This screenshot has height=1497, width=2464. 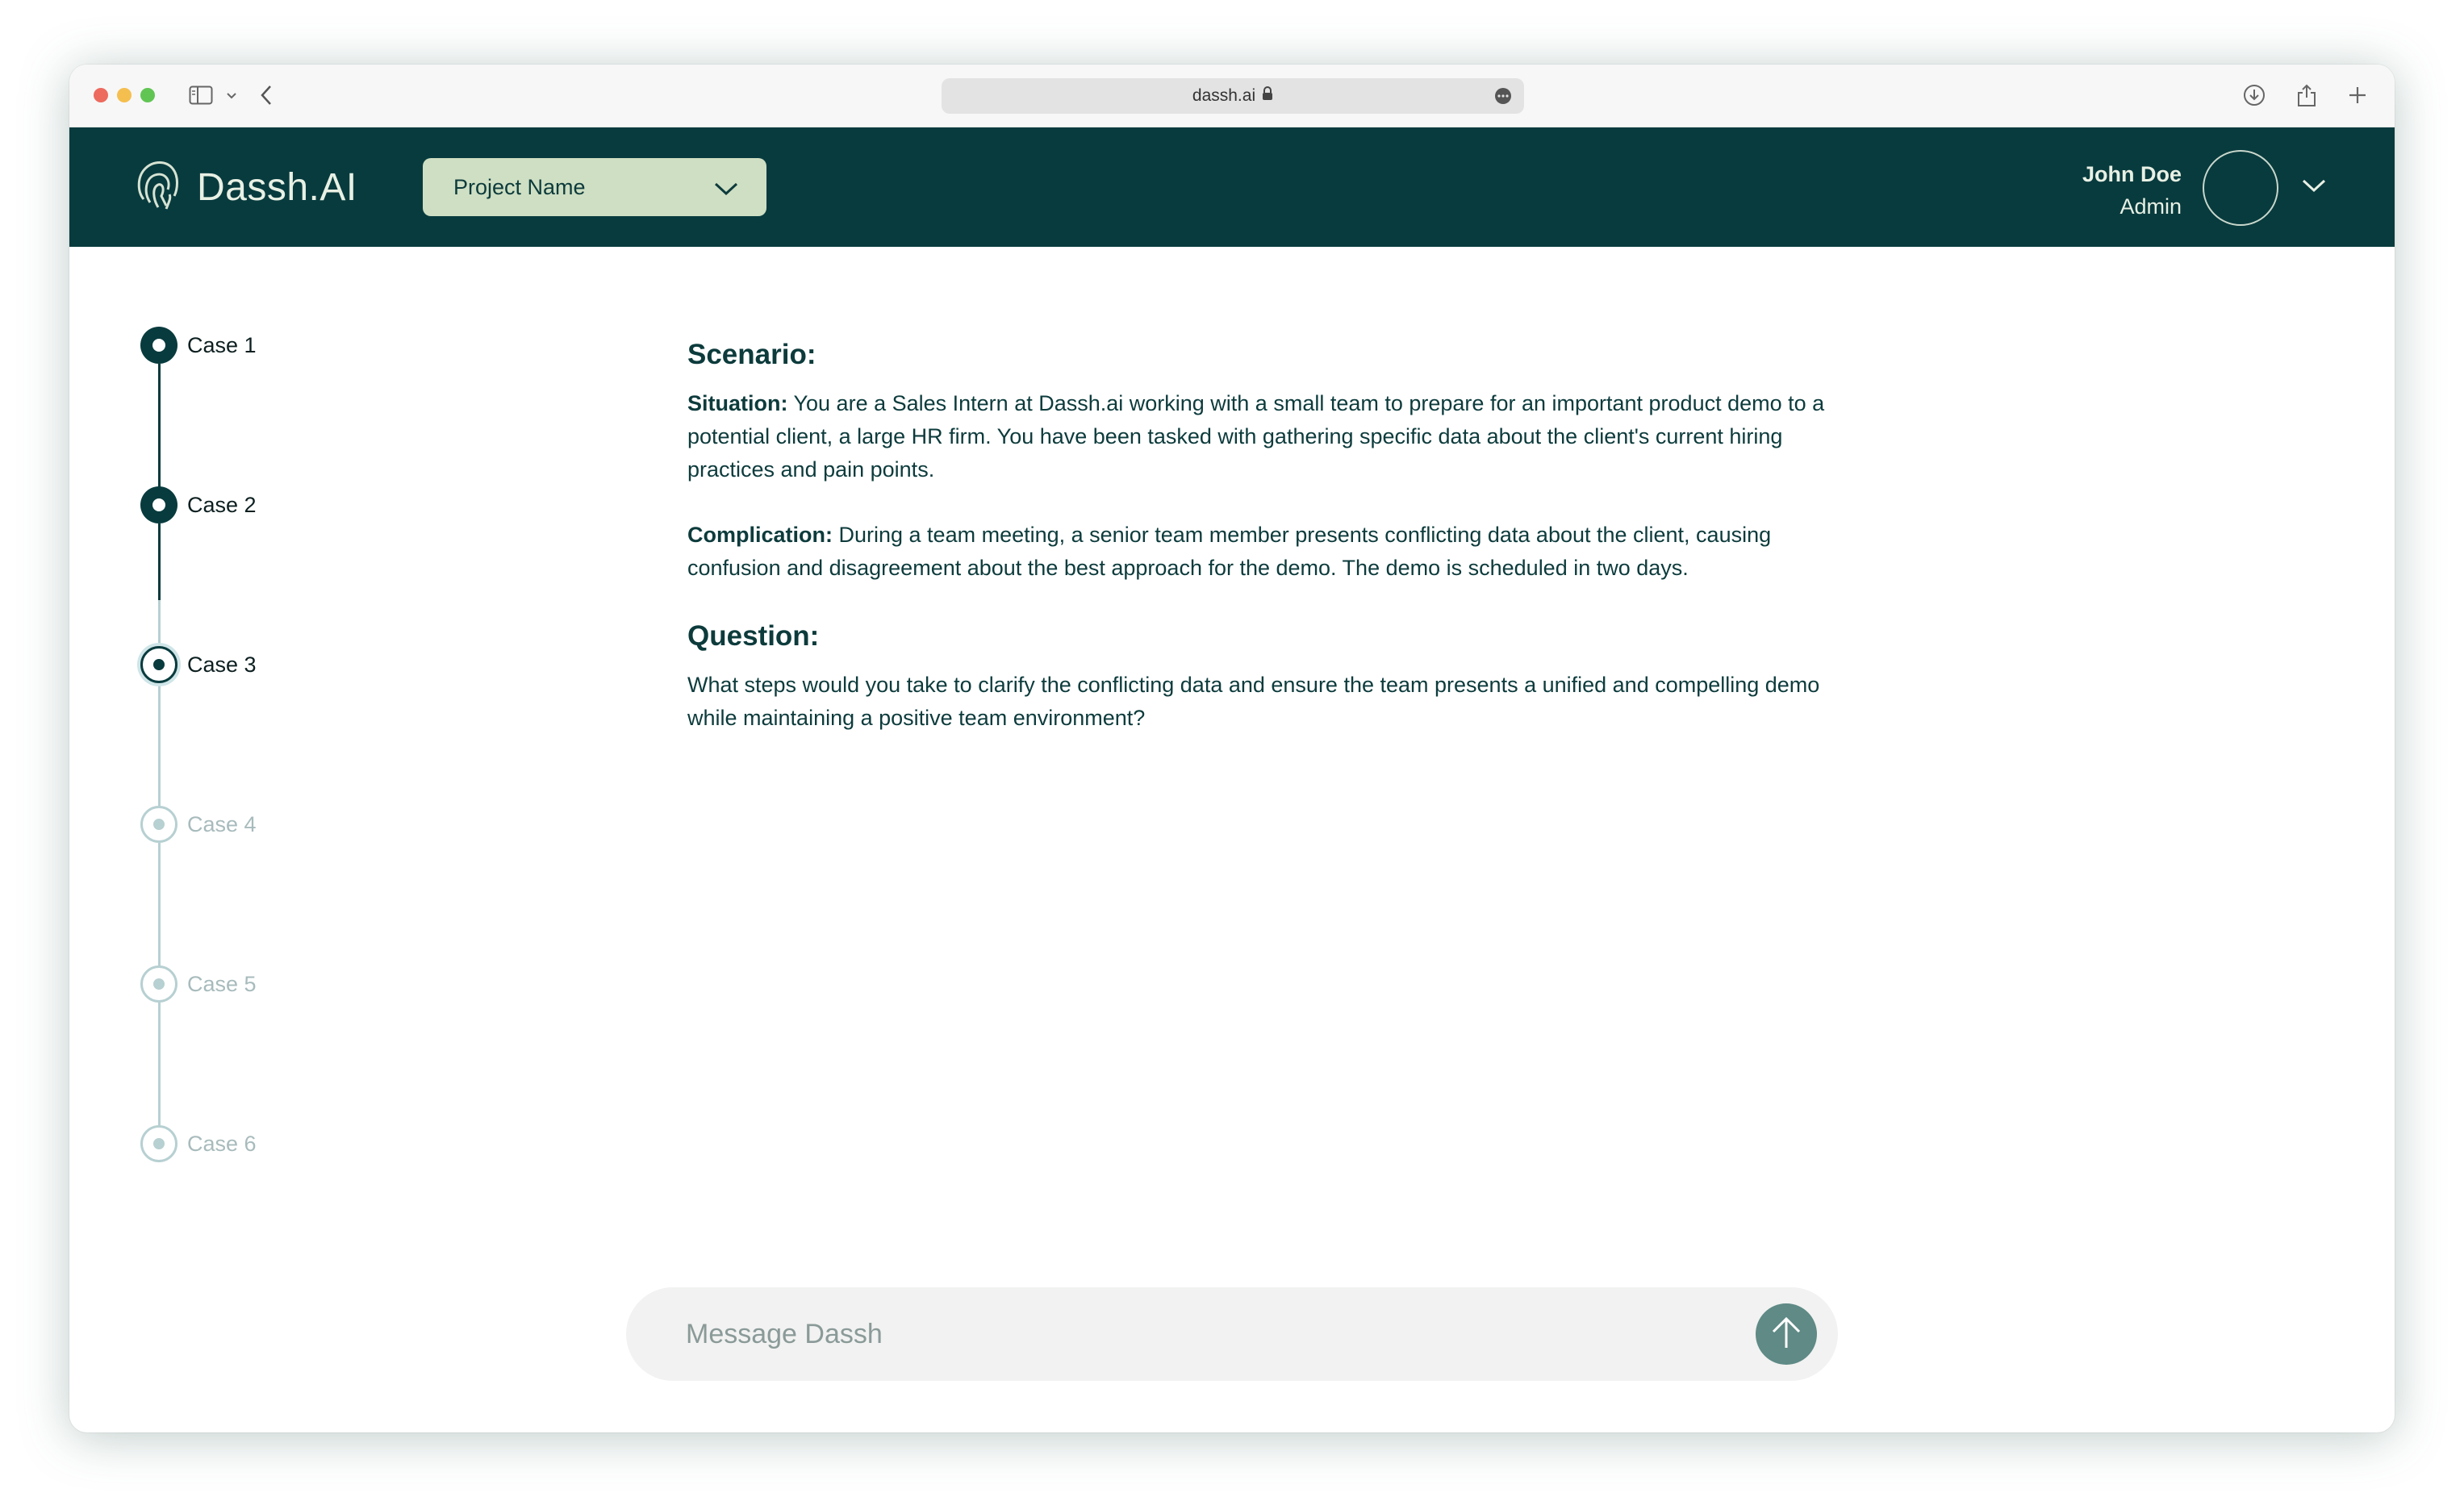 What do you see at coordinates (222, 664) in the screenshot?
I see `step-label: Case 3` at bounding box center [222, 664].